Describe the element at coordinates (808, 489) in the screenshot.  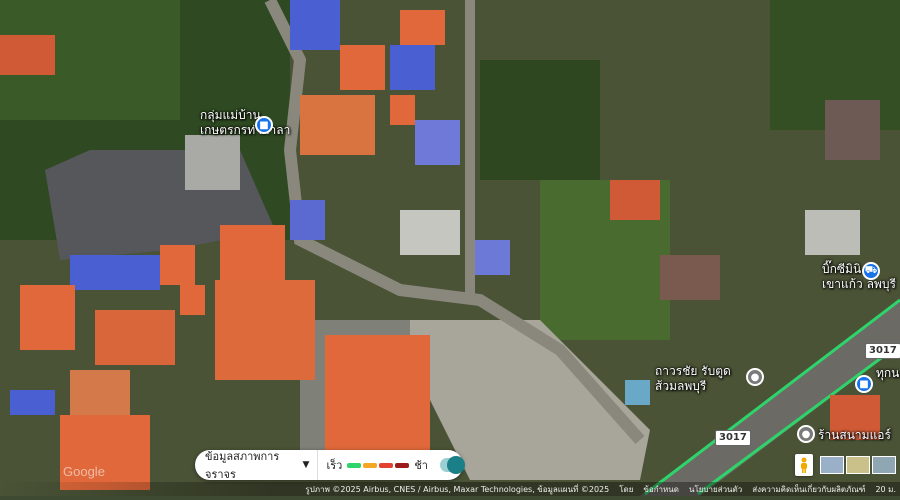
I see `attribution-link: ส่งความคิดเห็นเกี่ยวกับผลิตภัณฑ์` at that location.